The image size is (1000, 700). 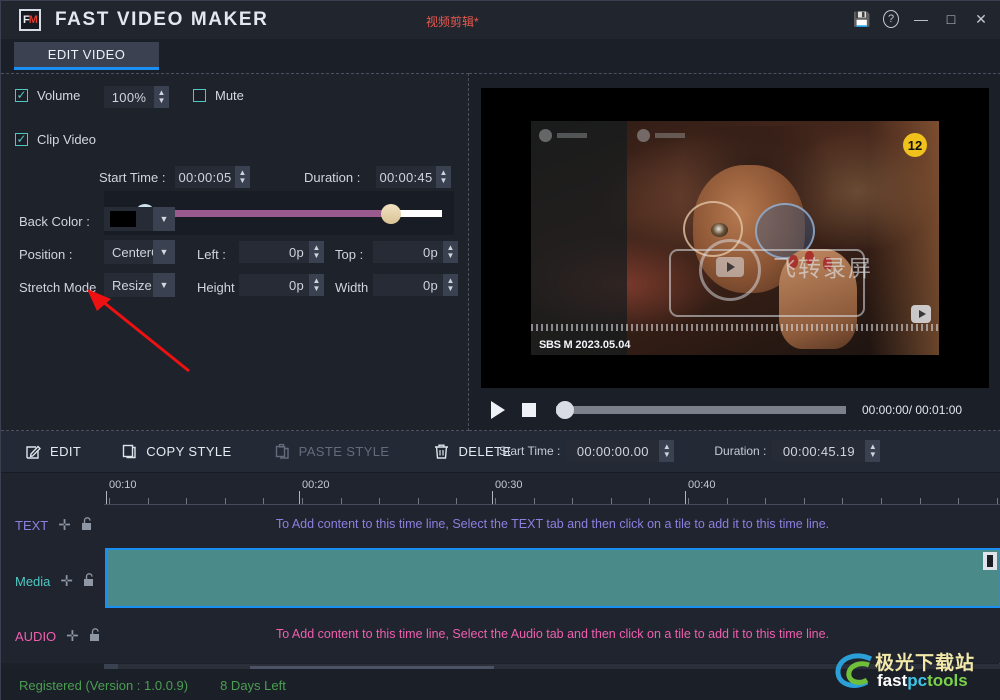 I want to click on clip-video-row: Clip Video, so click(x=55, y=139).